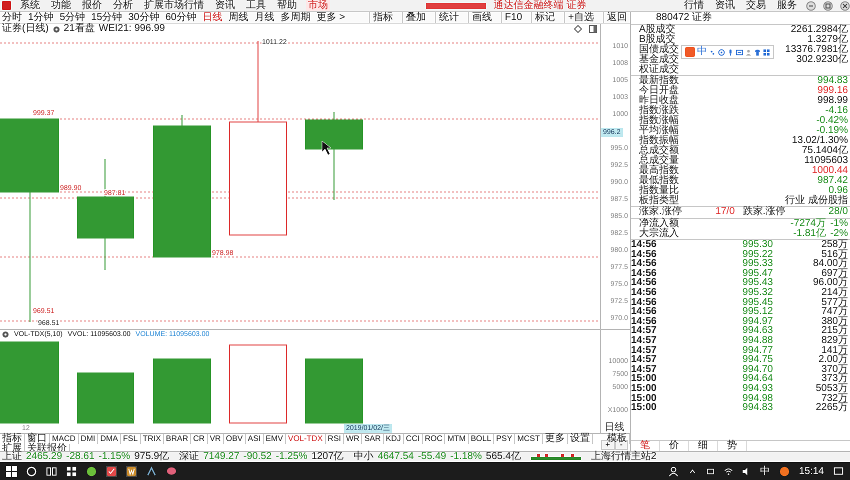 This screenshot has width=850, height=480. What do you see at coordinates (578, 29) in the screenshot?
I see `diamond-icon` at bounding box center [578, 29].